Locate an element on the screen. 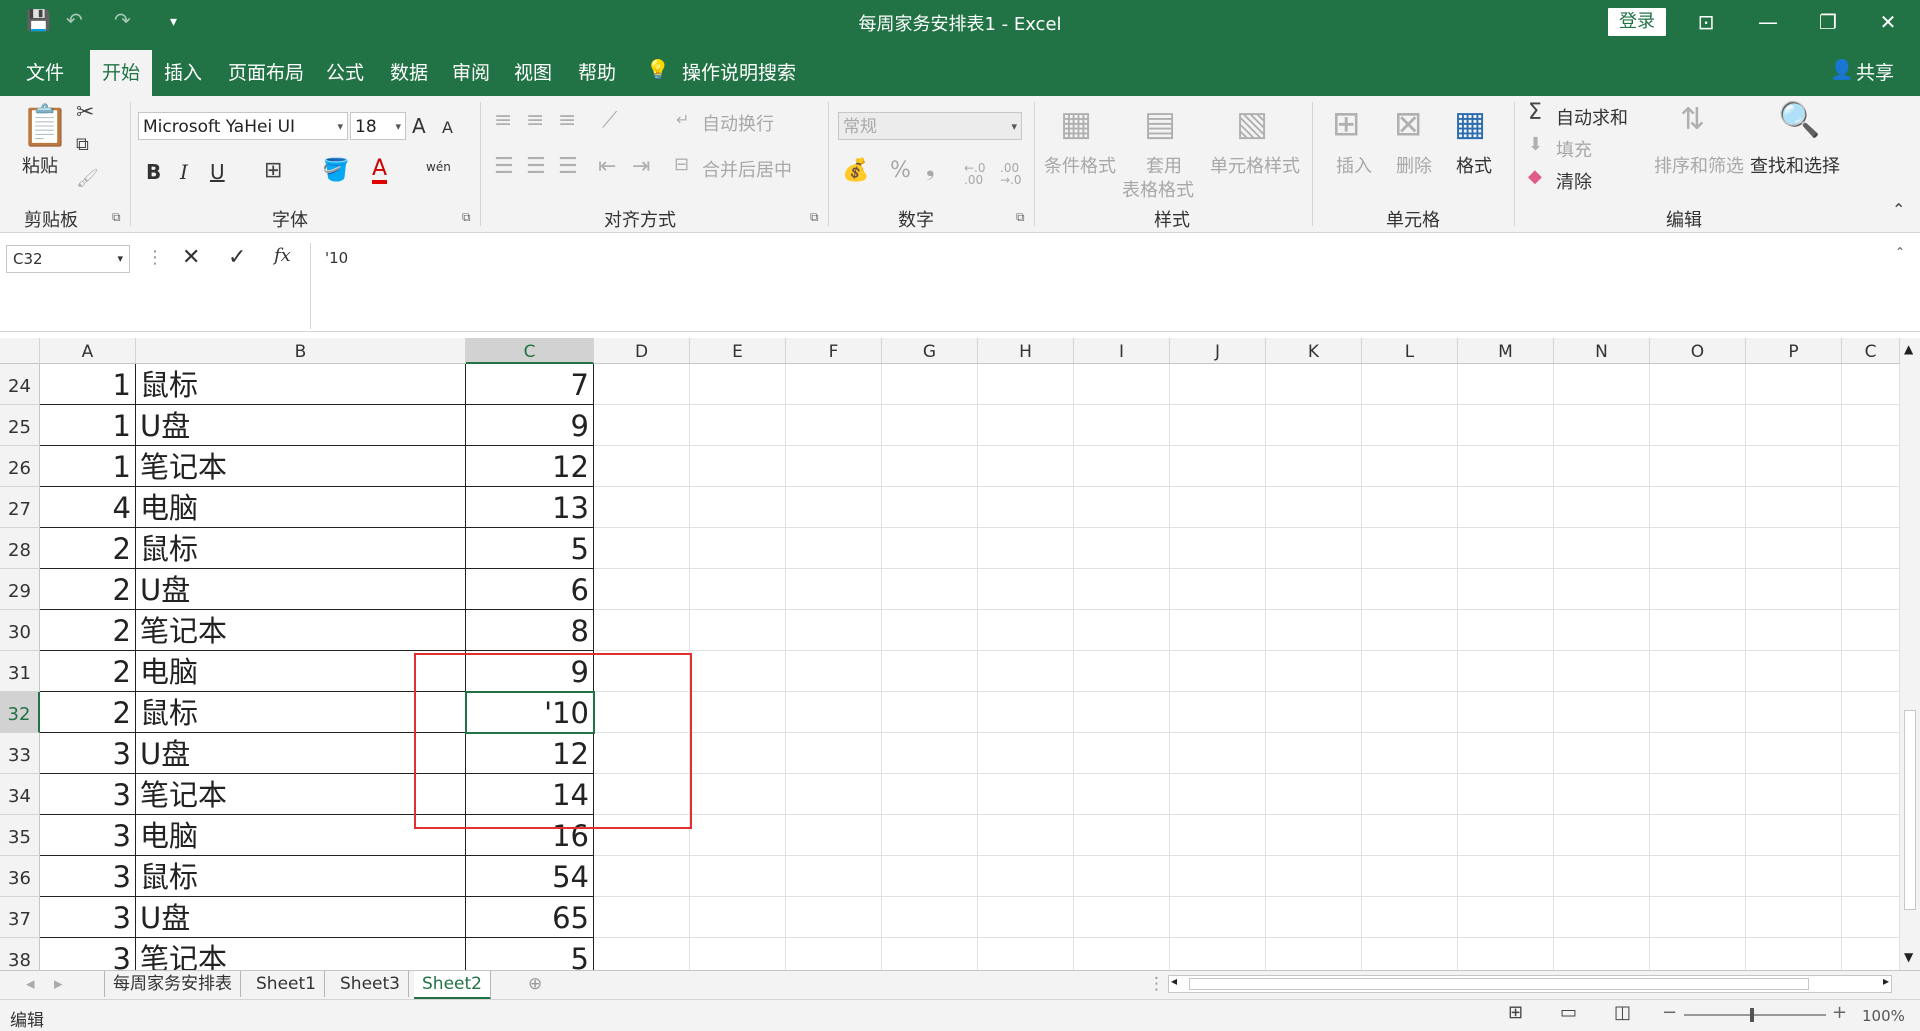 Image resolution: width=1920 pixels, height=1031 pixels. row-header: 33 is located at coordinates (20, 753).